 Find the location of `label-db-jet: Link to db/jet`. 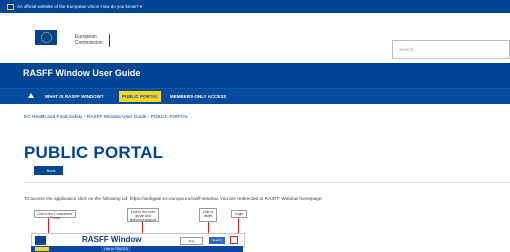

label-db-jet: Link to db/jet is located at coordinates (208, 215).